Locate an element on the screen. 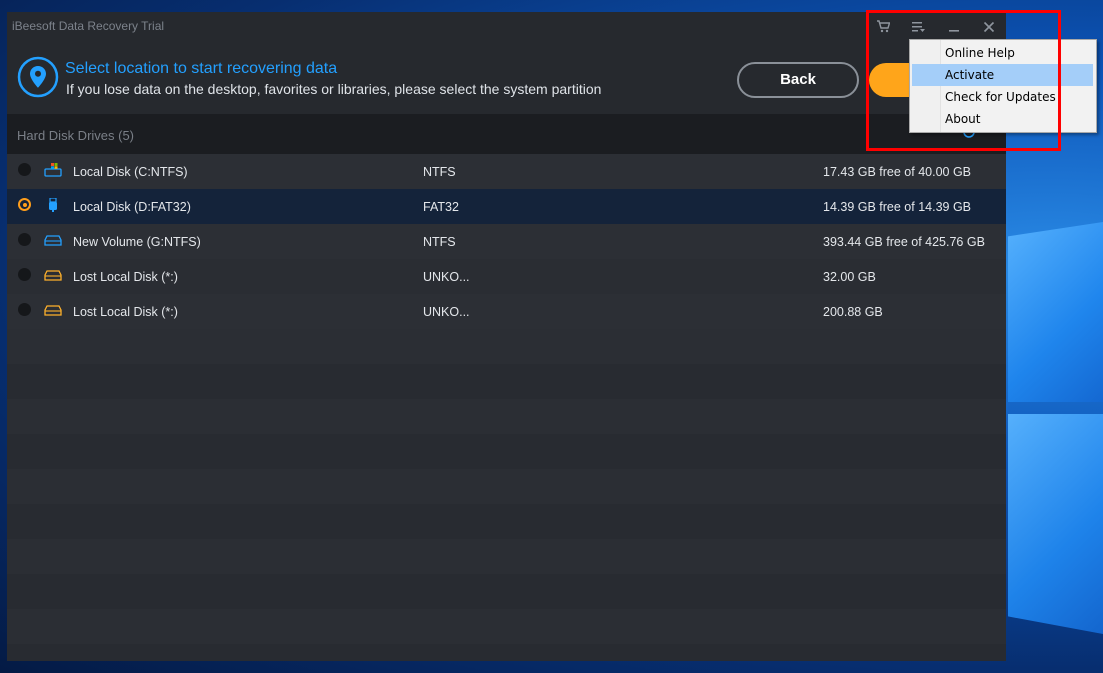 The height and width of the screenshot is (673, 1103). drive-size: 14.39 GB free of 14.39 GB is located at coordinates (897, 207).